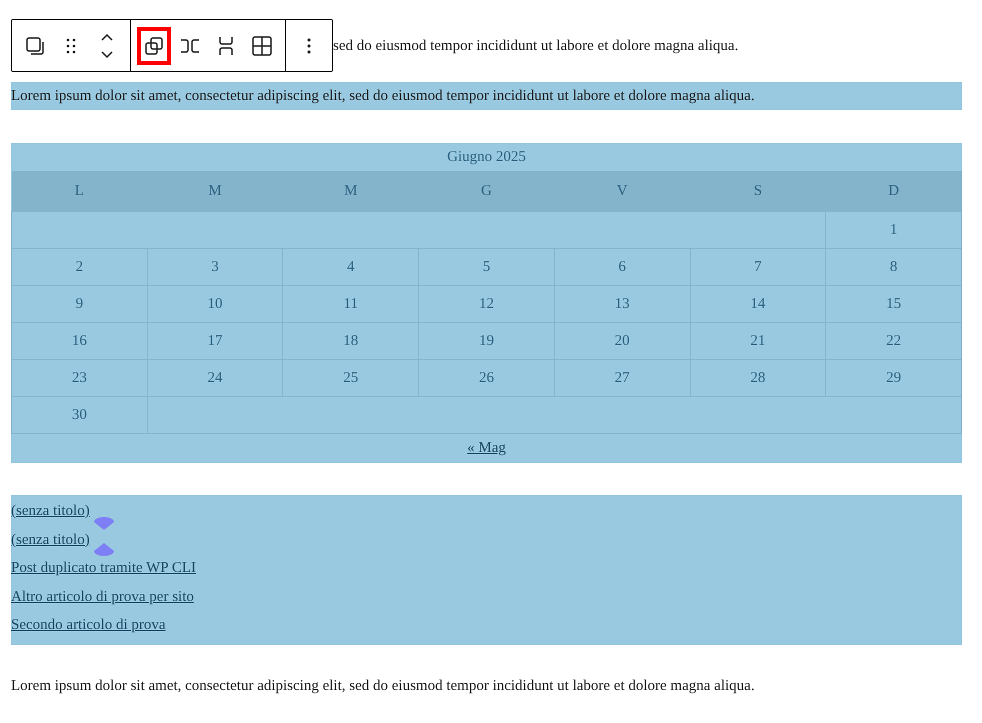 This screenshot has width=982, height=723. I want to click on rows-icon, so click(226, 46).